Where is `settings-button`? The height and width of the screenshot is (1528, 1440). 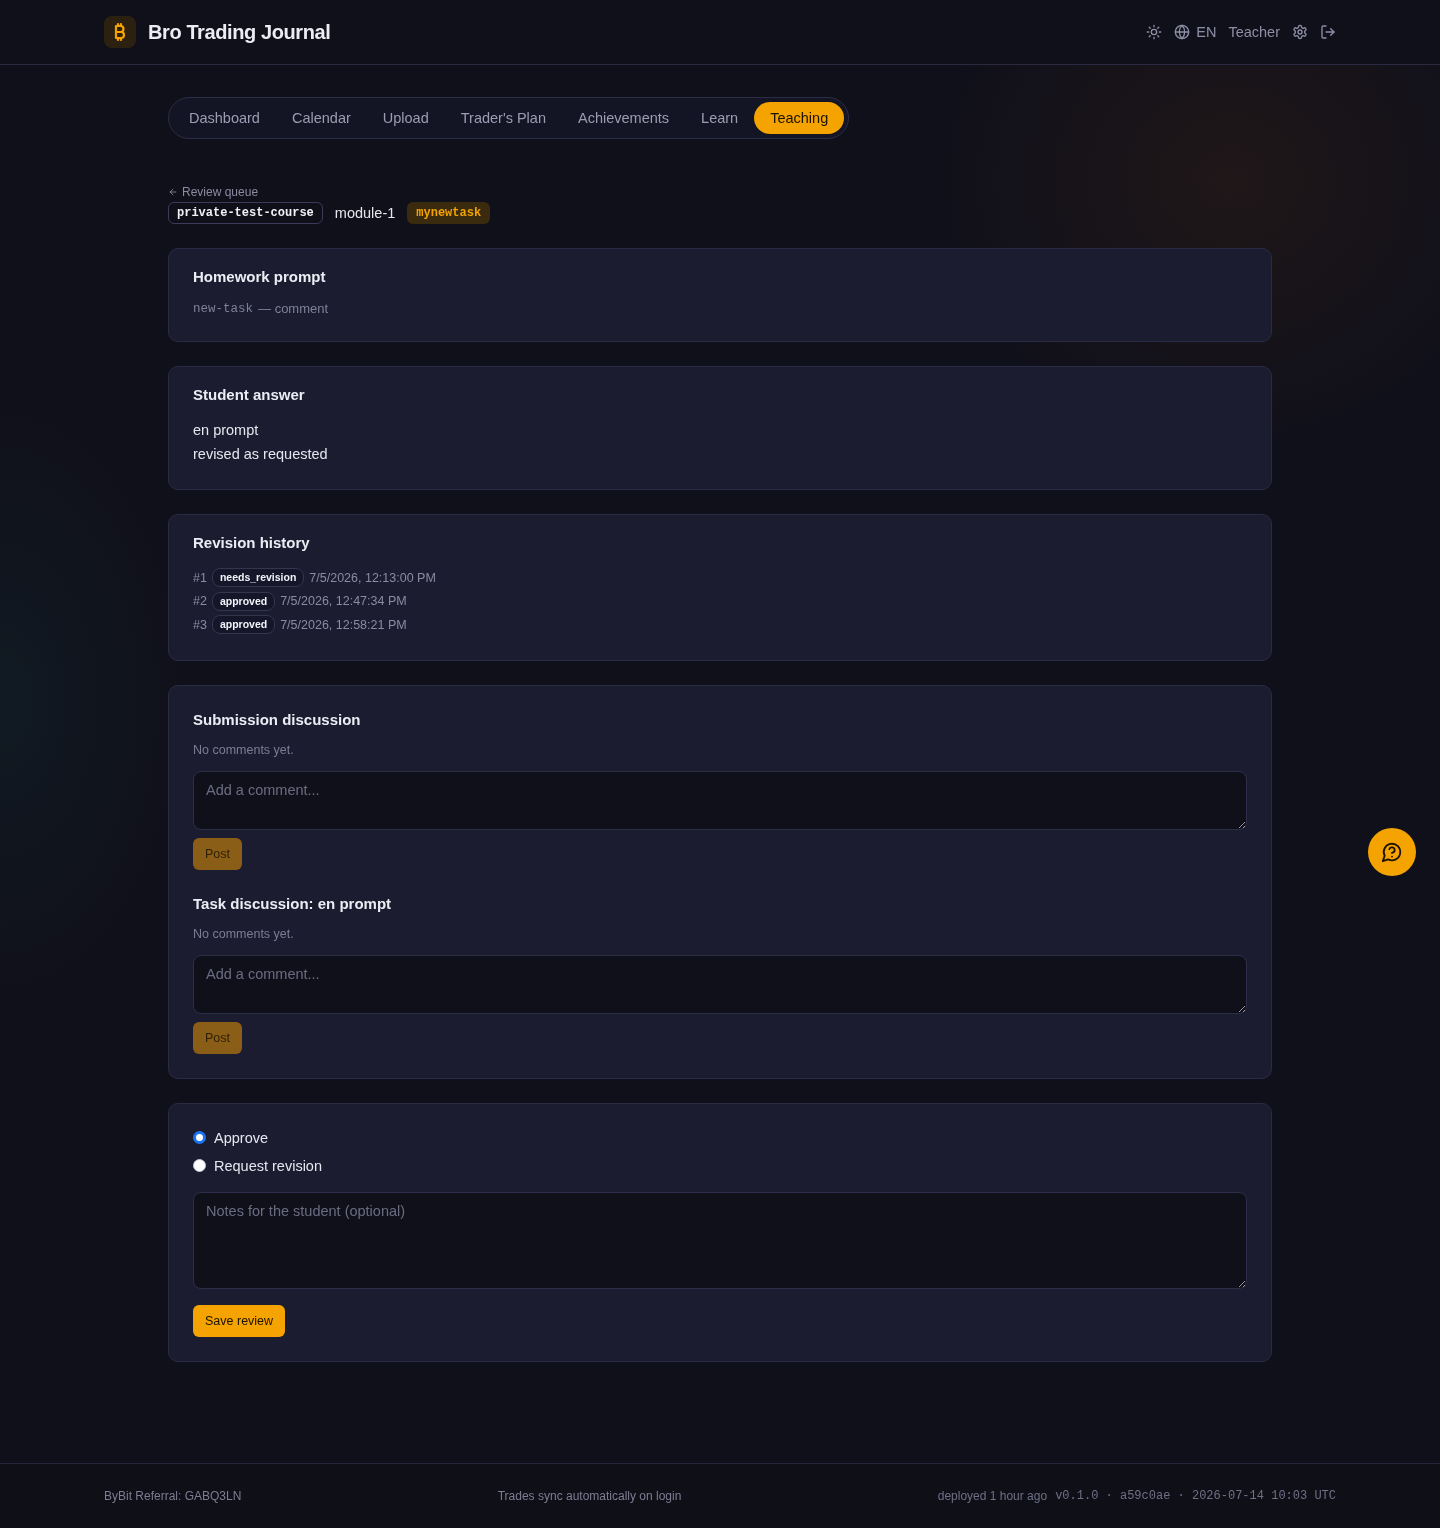 settings-button is located at coordinates (1300, 32).